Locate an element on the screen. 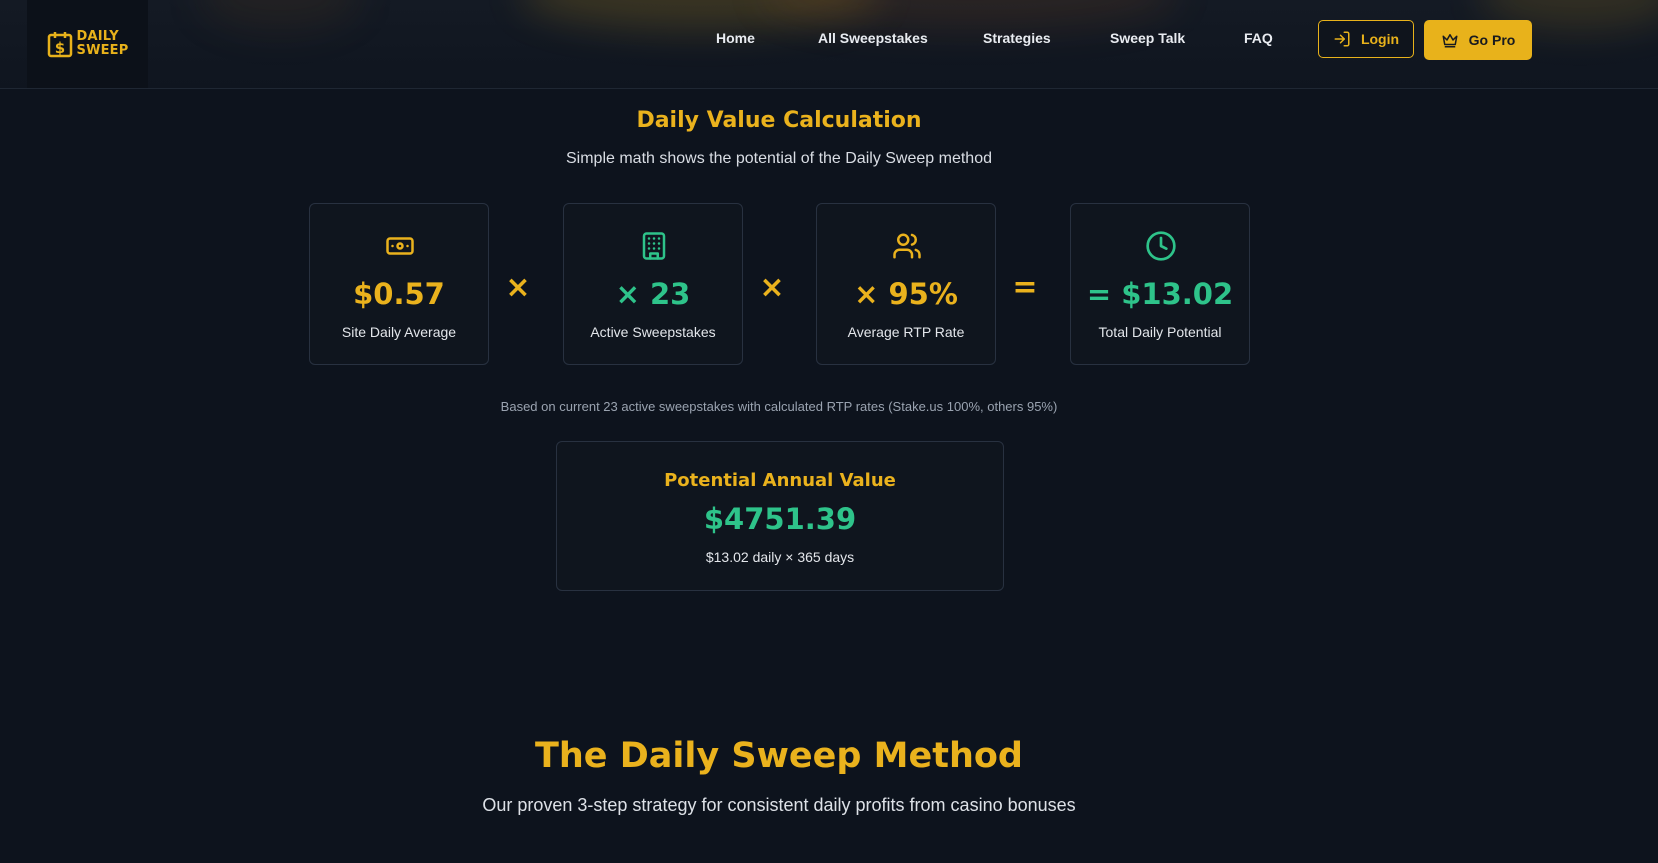 The image size is (1658, 863). card-average-rtp-rate: × 95% Average RTP Rate is located at coordinates (906, 284).